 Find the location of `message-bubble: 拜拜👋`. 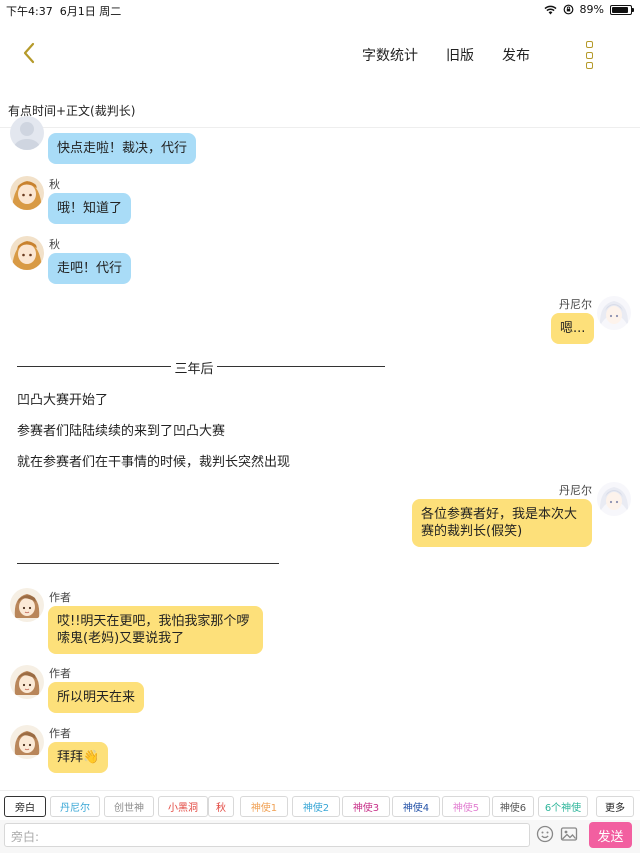

message-bubble: 拜拜👋 is located at coordinates (78, 757).